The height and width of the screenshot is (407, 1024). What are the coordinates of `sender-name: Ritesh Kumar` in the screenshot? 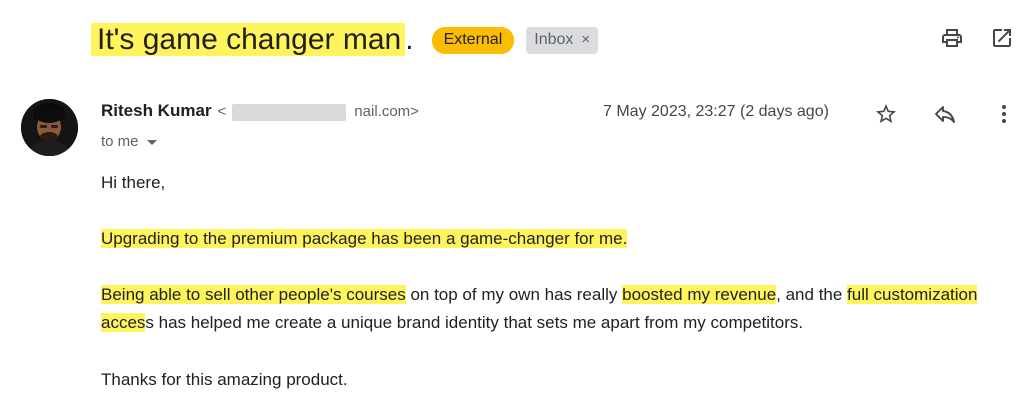 It's located at (156, 111).